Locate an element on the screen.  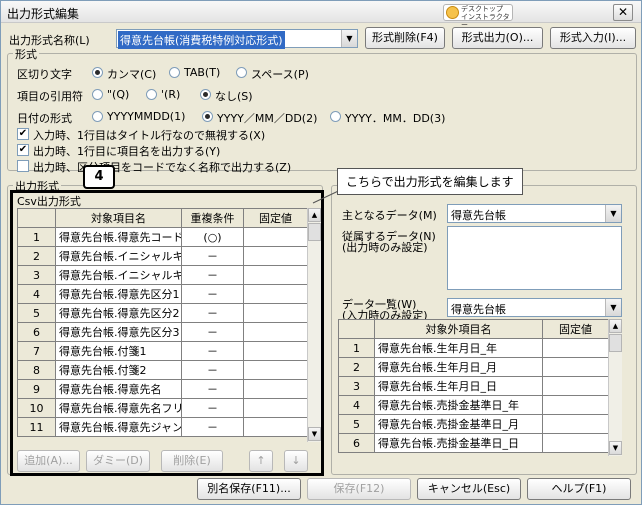
ignore-title-row-label: 入力時、1行目はタイトル行なので無視する(X) is located at coordinates (149, 135).